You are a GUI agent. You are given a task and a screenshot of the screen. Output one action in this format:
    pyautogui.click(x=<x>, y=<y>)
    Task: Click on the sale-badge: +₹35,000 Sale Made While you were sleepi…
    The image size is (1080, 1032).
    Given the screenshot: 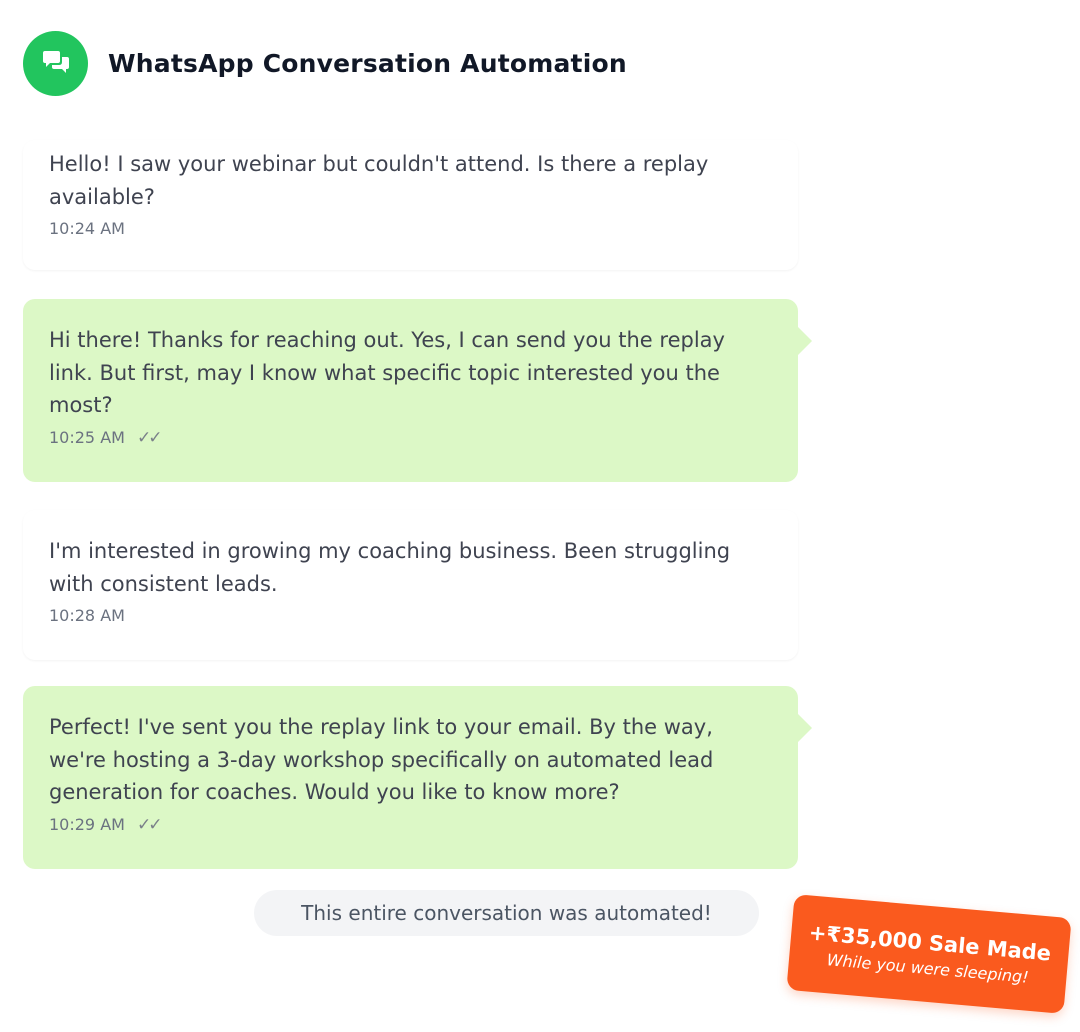 What is the action you would take?
    pyautogui.click(x=929, y=954)
    